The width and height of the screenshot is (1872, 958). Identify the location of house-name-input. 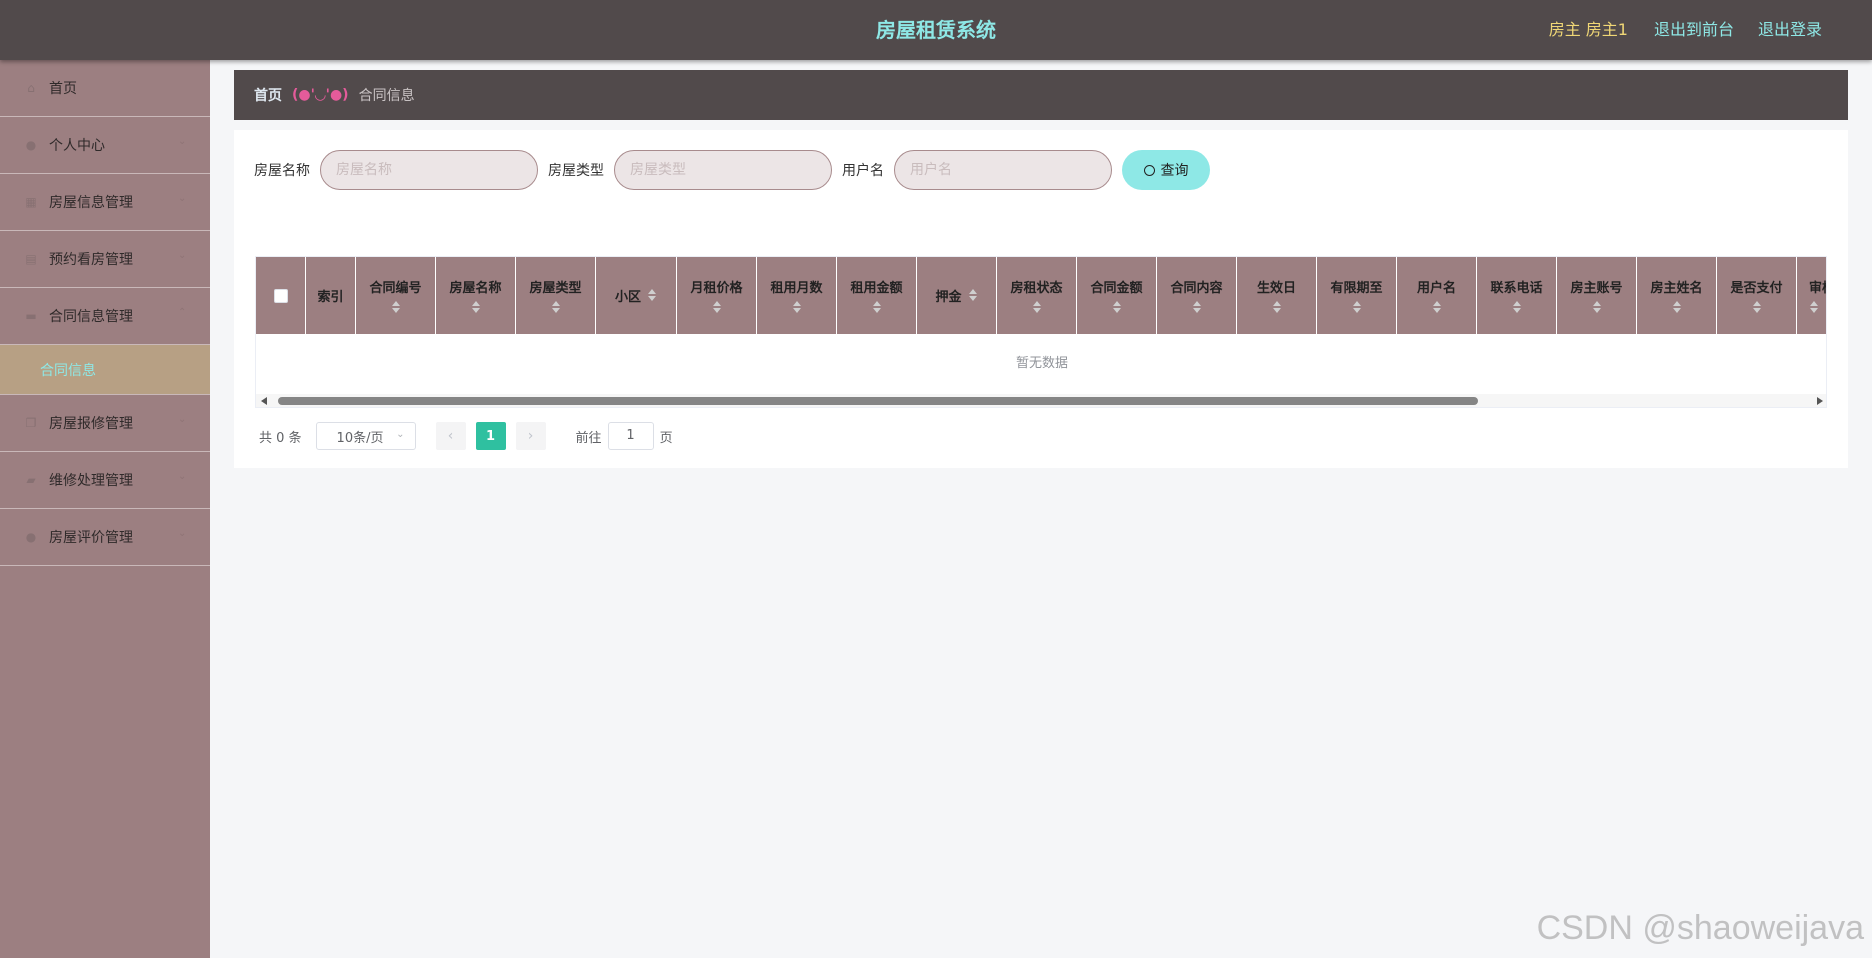
(429, 170).